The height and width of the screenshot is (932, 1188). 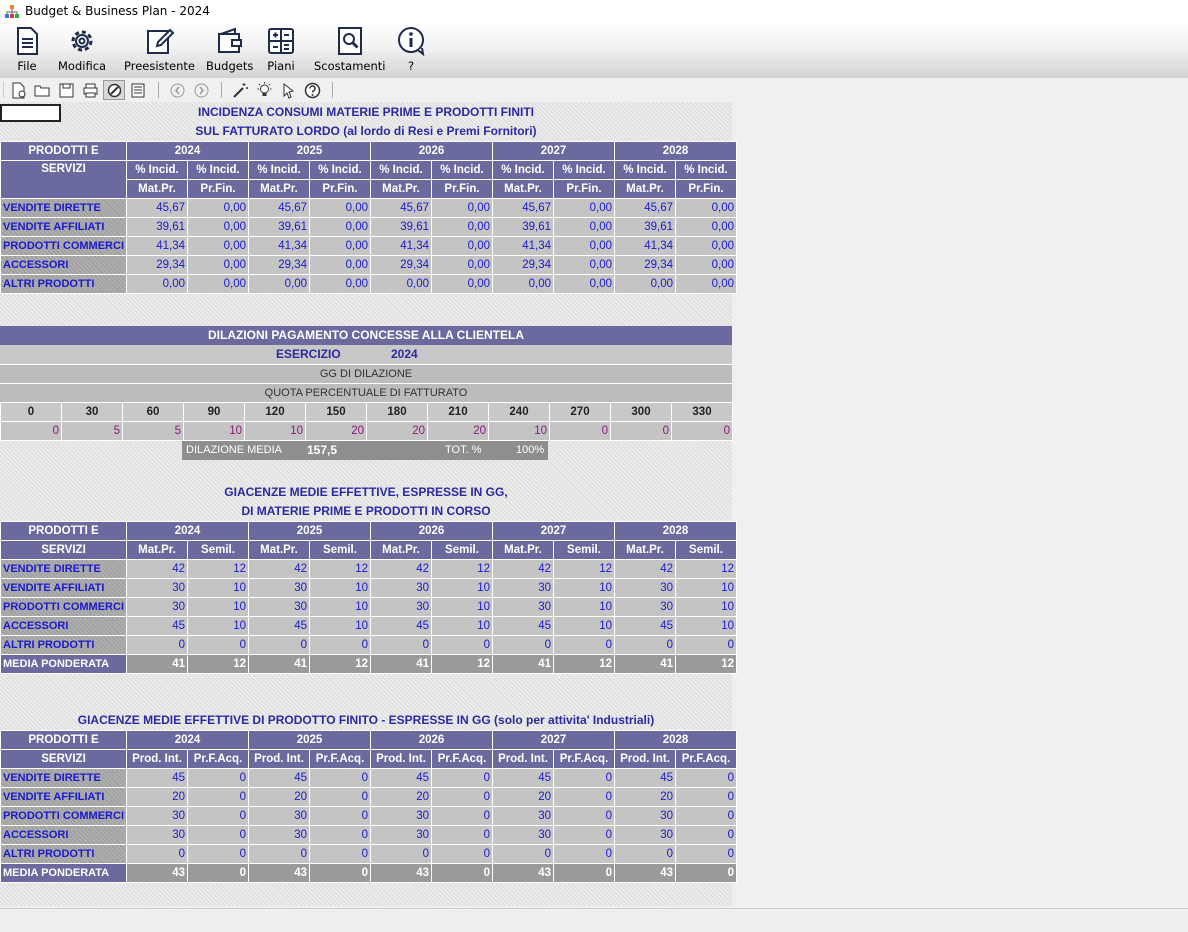 What do you see at coordinates (18, 90) in the screenshot?
I see `new-file-button` at bounding box center [18, 90].